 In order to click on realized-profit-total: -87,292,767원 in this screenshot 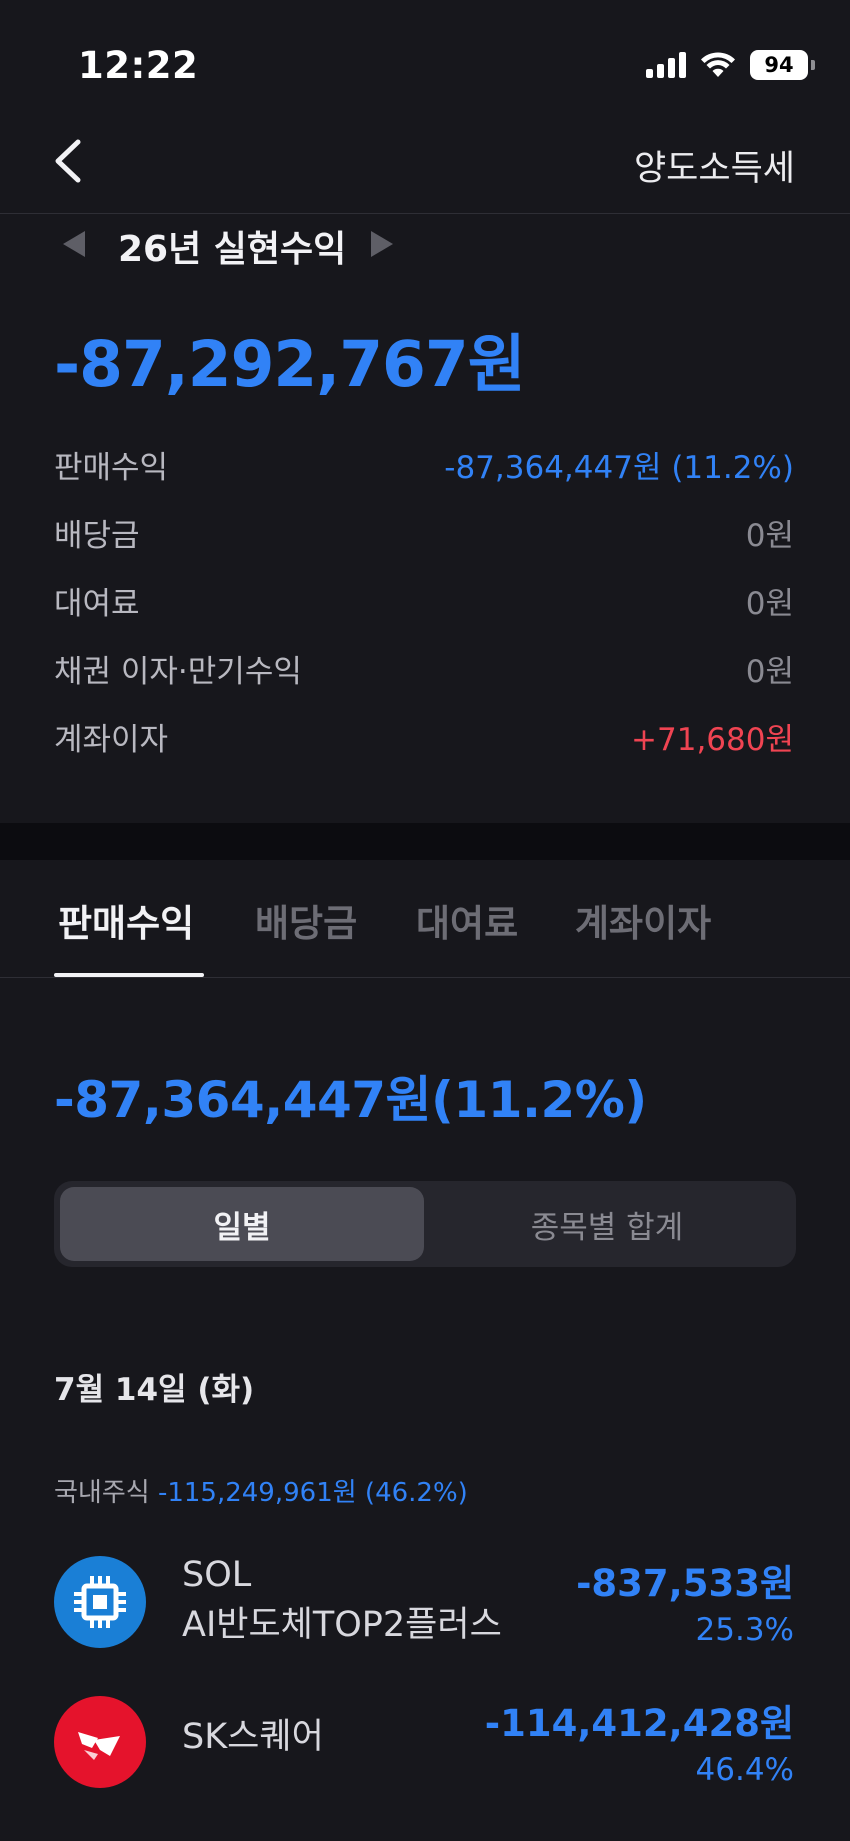, I will do `click(290, 364)`.